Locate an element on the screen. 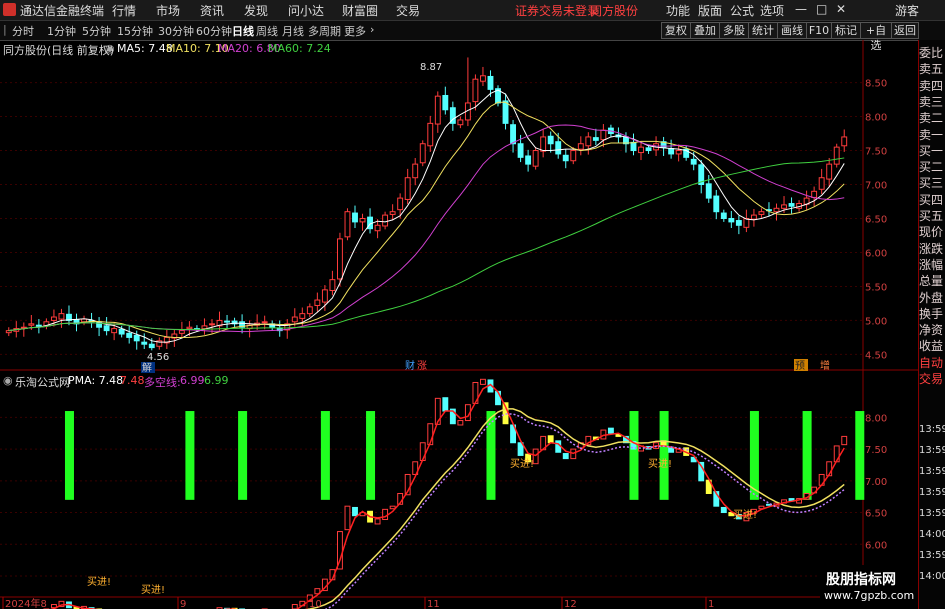  toolbar-arrow-icon: | is located at coordinates (5, 29).